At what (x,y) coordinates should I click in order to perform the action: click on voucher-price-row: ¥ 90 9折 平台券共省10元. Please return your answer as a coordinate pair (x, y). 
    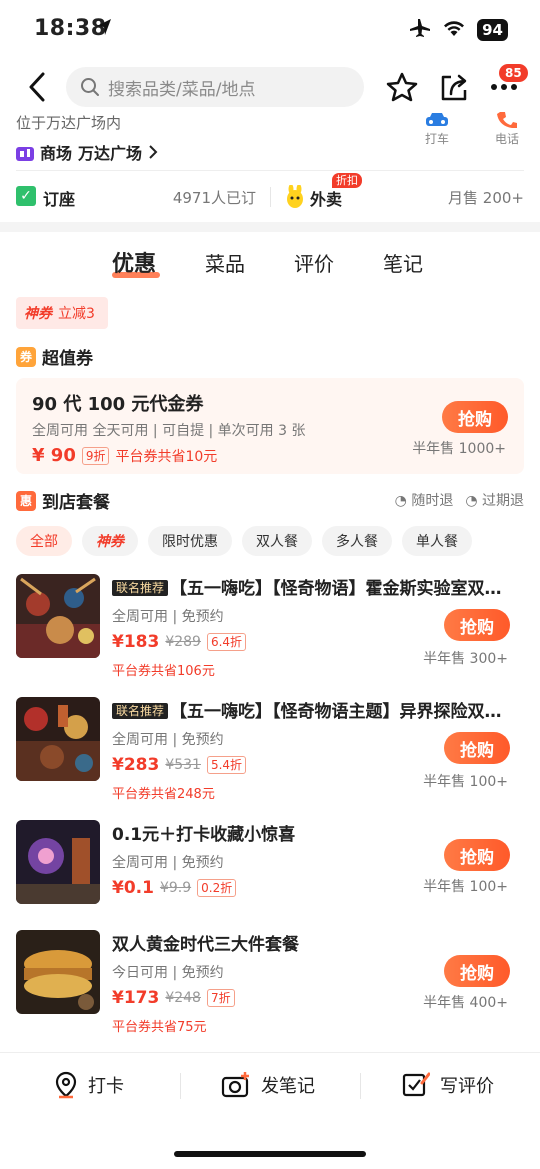
    Looking at the image, I should click on (124, 455).